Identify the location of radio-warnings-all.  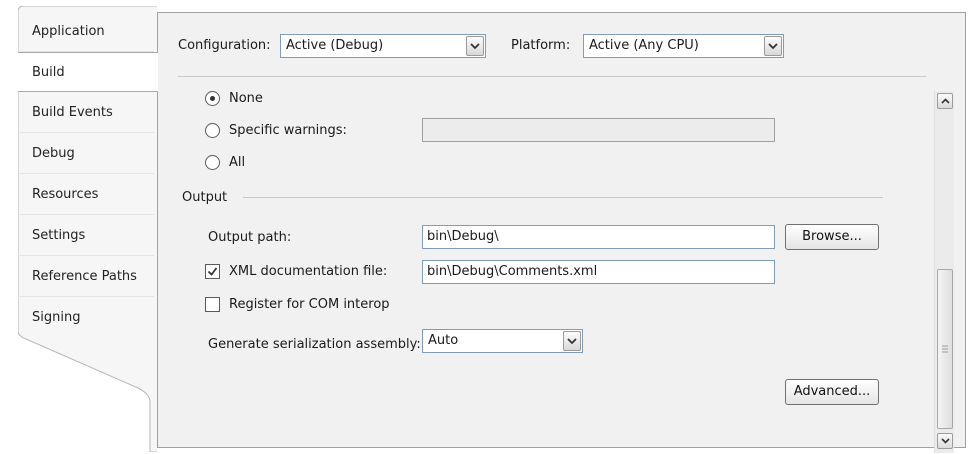
(212, 162).